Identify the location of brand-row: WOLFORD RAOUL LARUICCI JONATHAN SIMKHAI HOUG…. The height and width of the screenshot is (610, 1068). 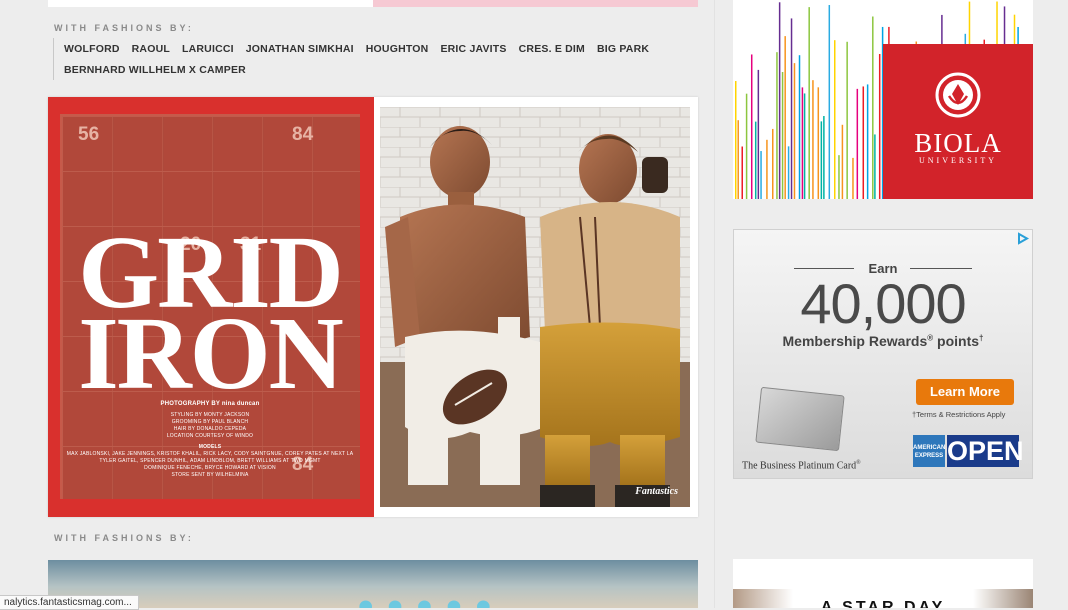
(374, 48).